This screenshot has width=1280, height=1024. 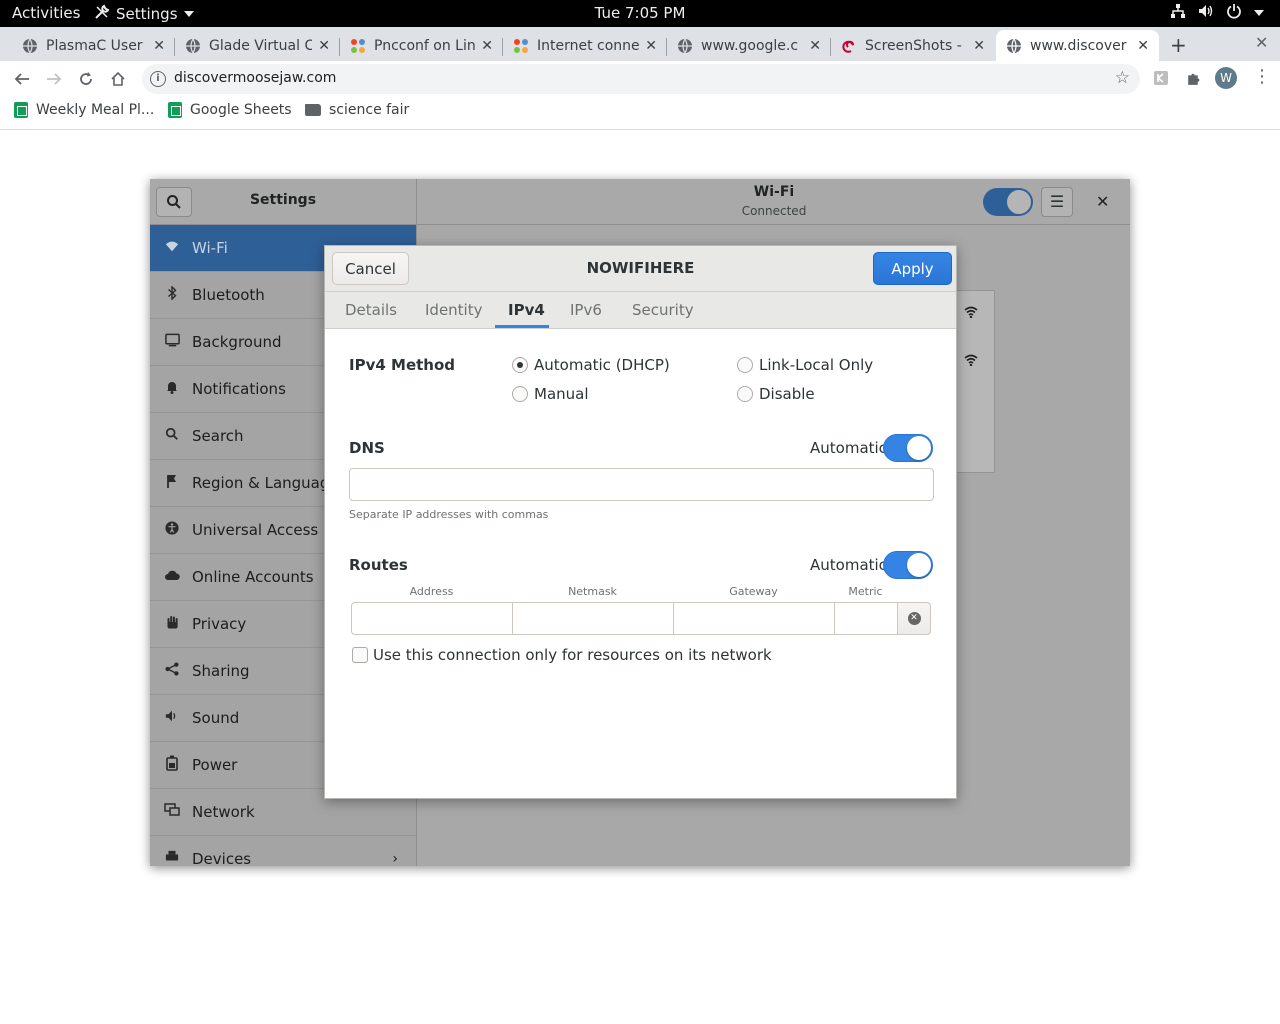 What do you see at coordinates (640, 202) in the screenshot?
I see `settings-header: Settings Wi-Fi Connected ☰ ✕` at bounding box center [640, 202].